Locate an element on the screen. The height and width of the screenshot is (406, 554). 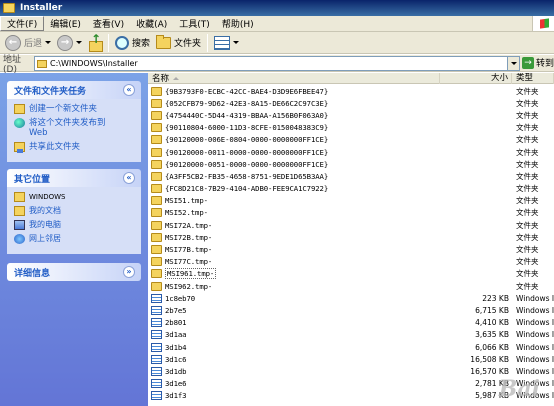
views-dropdown-icon is located at coordinates (236, 42).